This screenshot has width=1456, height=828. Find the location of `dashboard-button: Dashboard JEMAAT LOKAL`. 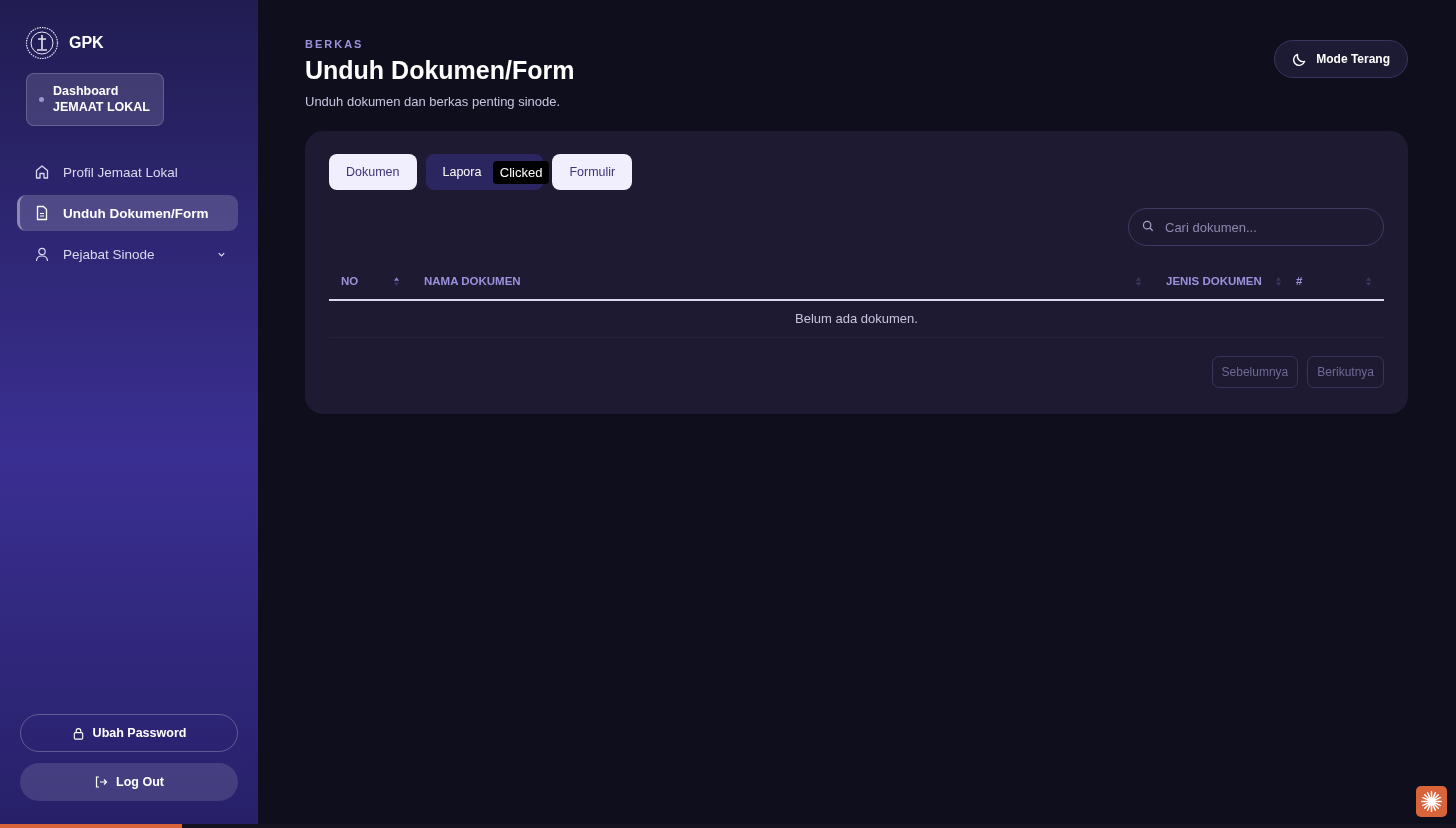

dashboard-button: Dashboard JEMAAT LOKAL is located at coordinates (95, 99).